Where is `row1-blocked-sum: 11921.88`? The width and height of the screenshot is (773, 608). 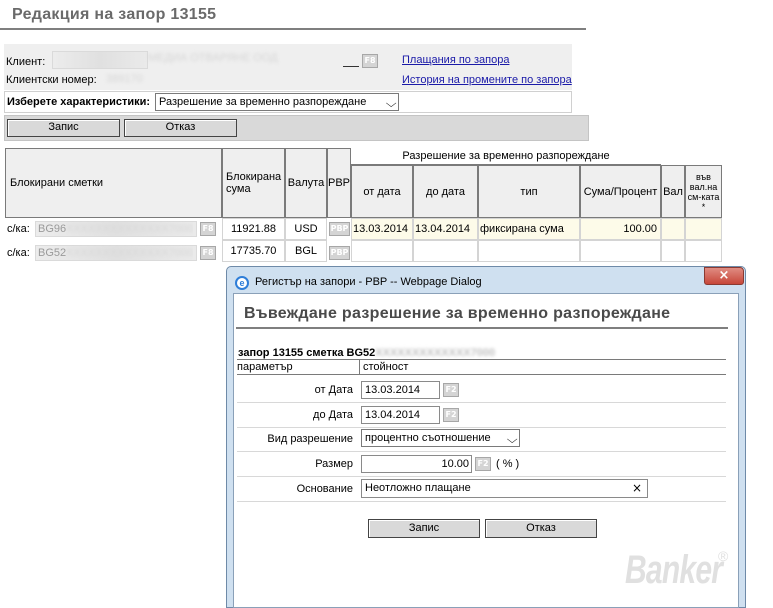
row1-blocked-sum: 11921.88 is located at coordinates (253, 229).